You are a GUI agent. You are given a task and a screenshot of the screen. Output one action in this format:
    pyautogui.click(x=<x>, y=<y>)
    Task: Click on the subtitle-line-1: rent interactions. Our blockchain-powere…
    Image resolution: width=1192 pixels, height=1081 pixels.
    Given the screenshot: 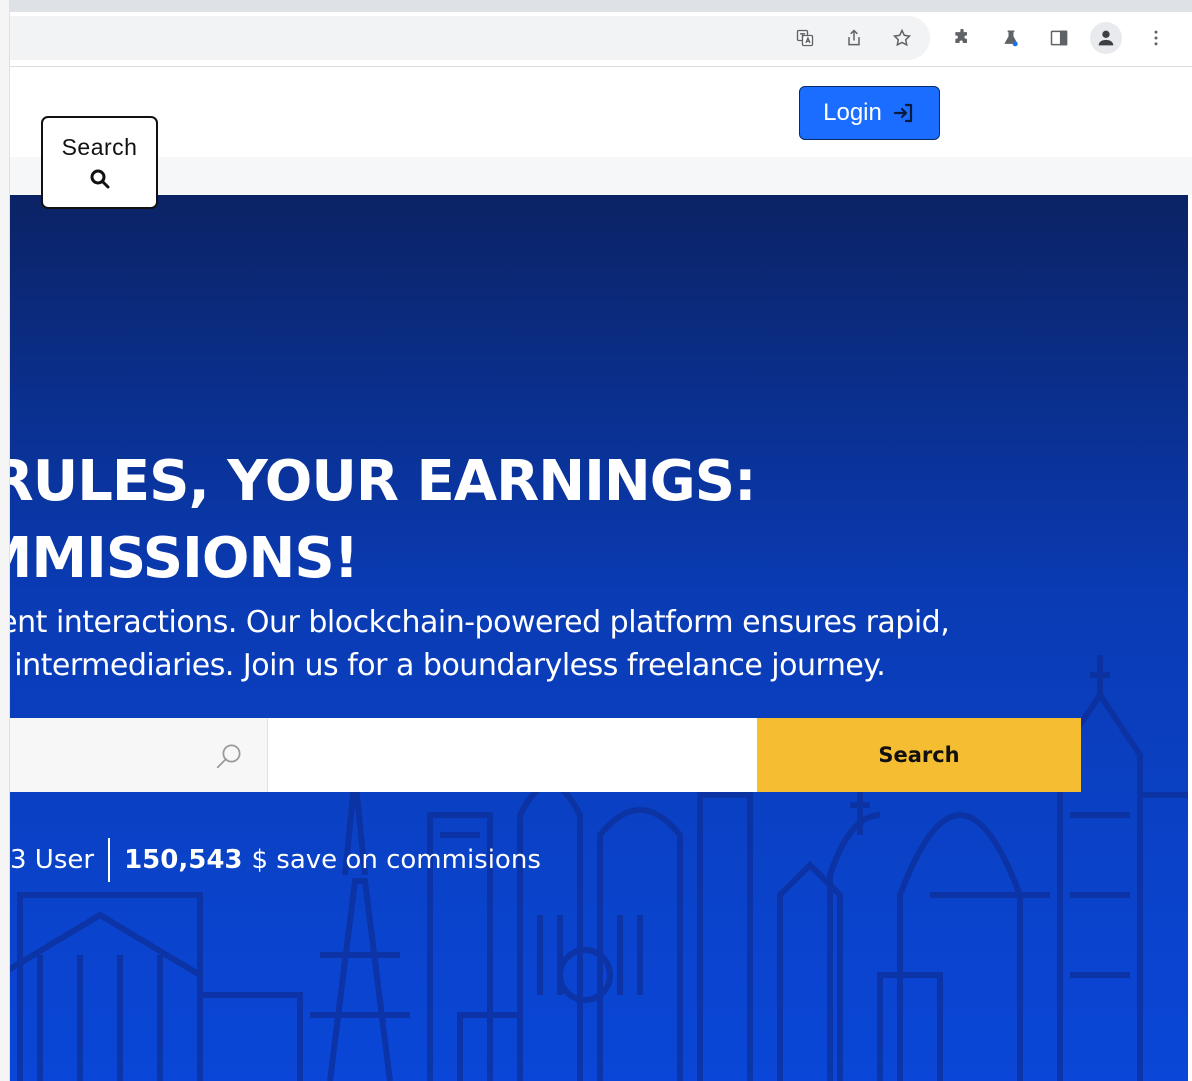 What is the action you would take?
    pyautogui.click(x=475, y=622)
    